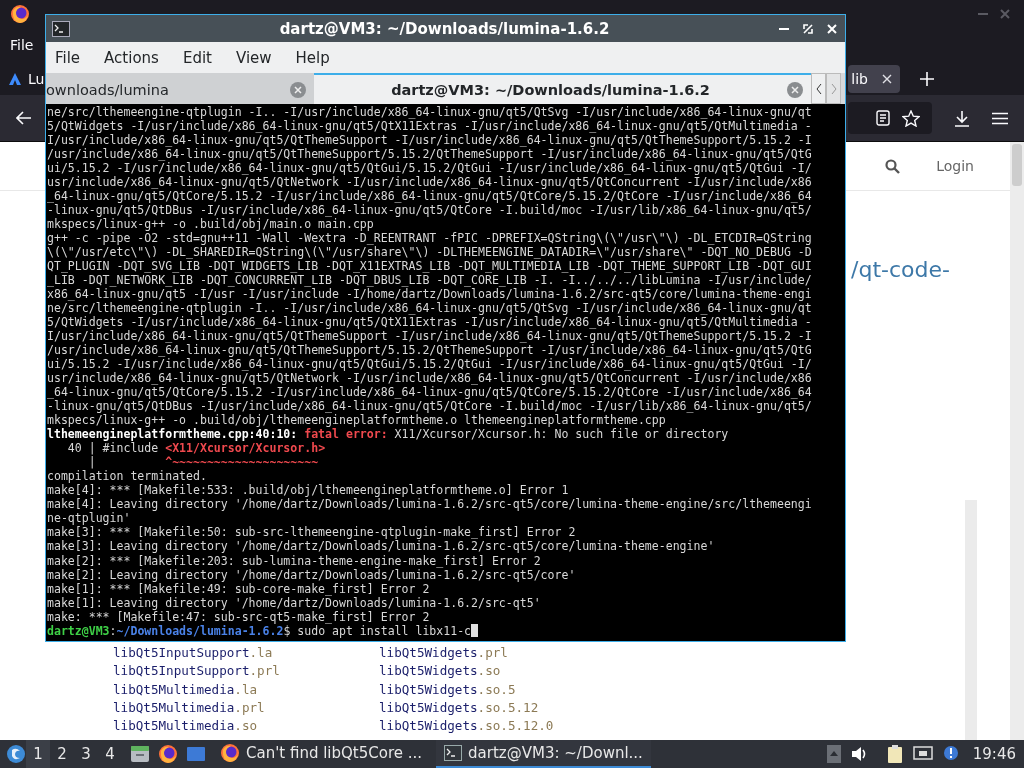  I want to click on file-name: libQt5Widgets.so.5, so click(448, 689).